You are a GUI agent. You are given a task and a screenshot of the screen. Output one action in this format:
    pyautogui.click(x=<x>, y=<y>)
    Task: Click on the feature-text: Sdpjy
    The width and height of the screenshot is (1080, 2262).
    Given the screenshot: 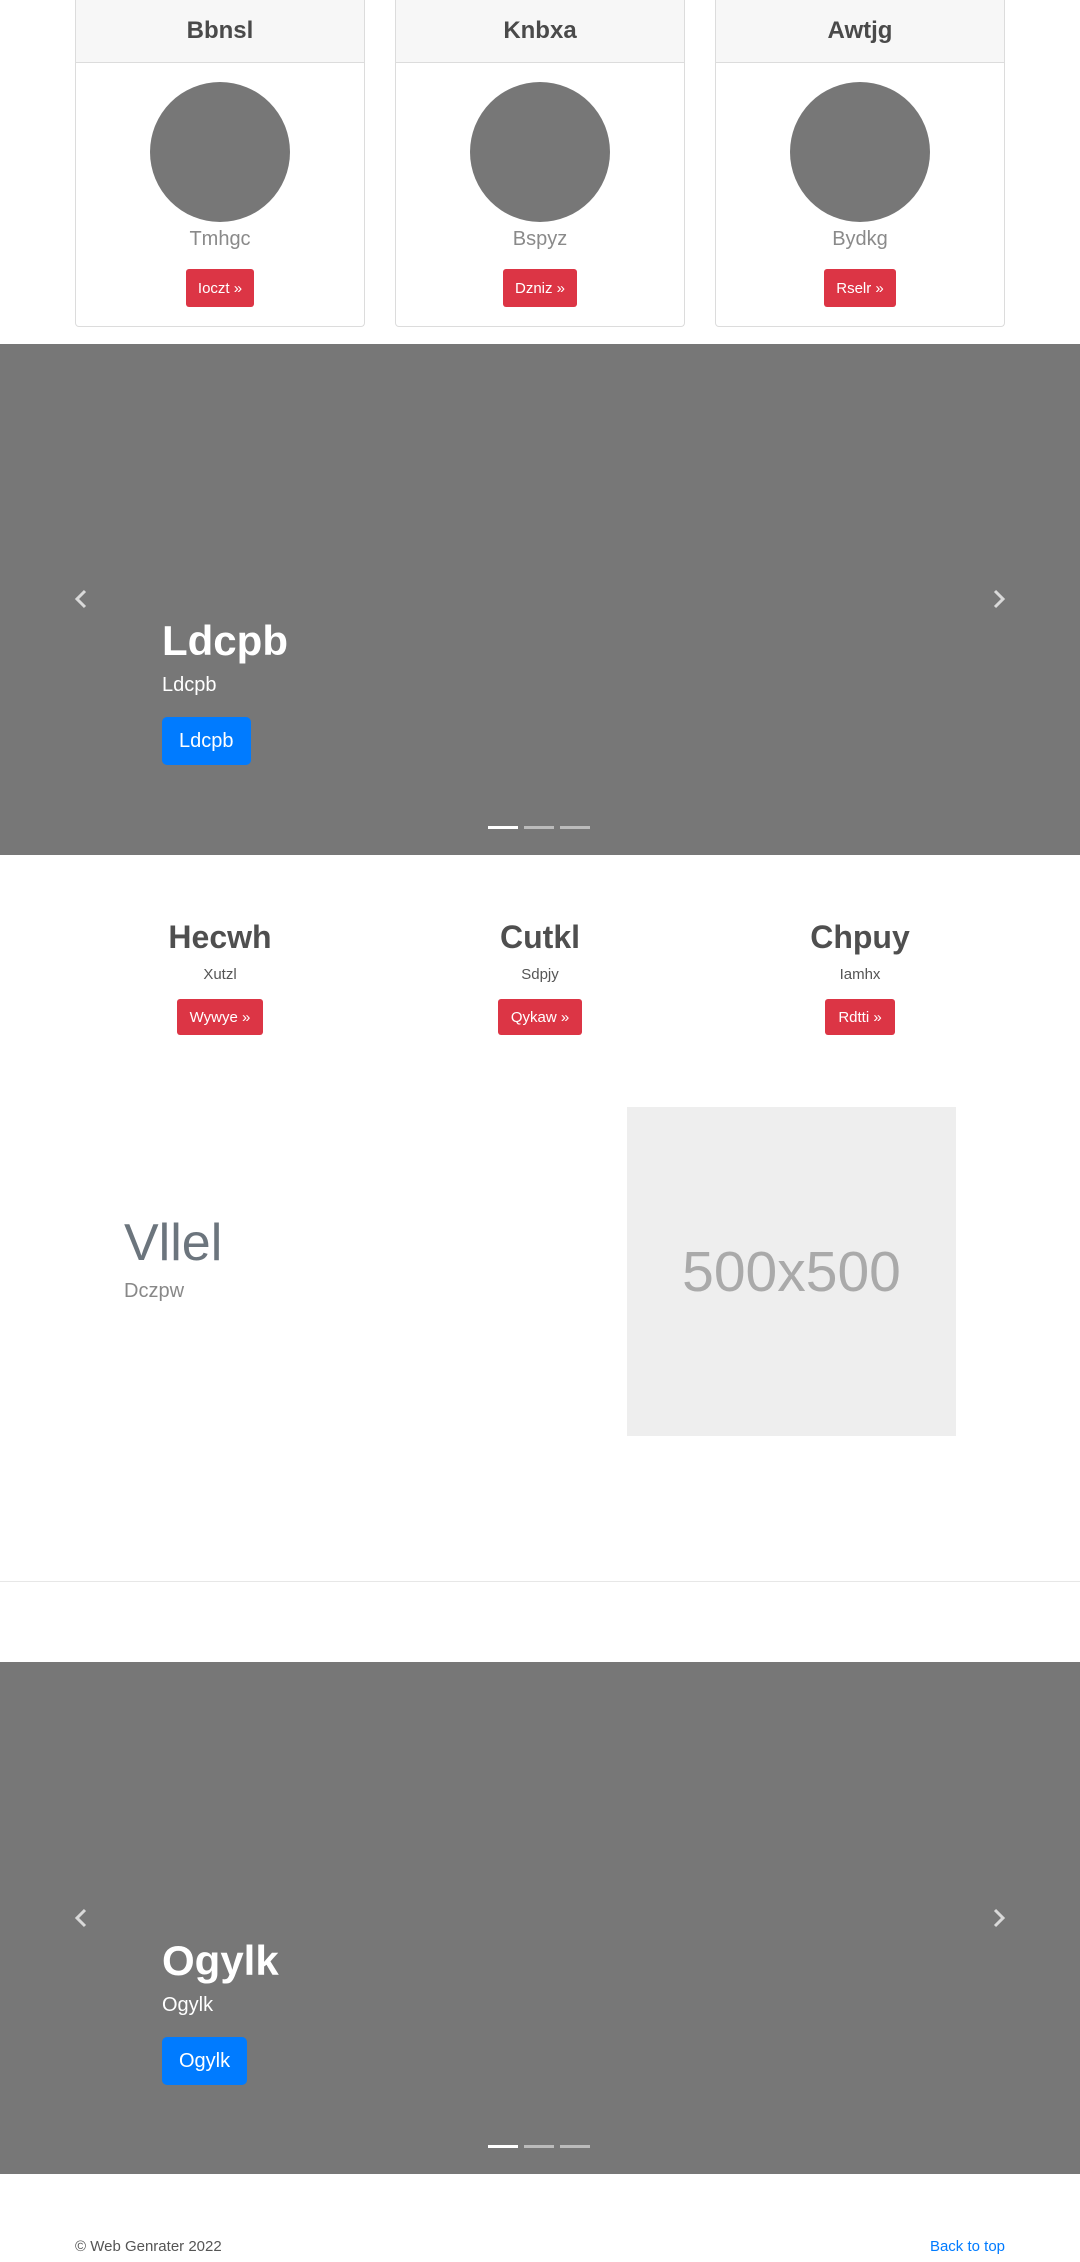 What is the action you would take?
    pyautogui.click(x=540, y=975)
    